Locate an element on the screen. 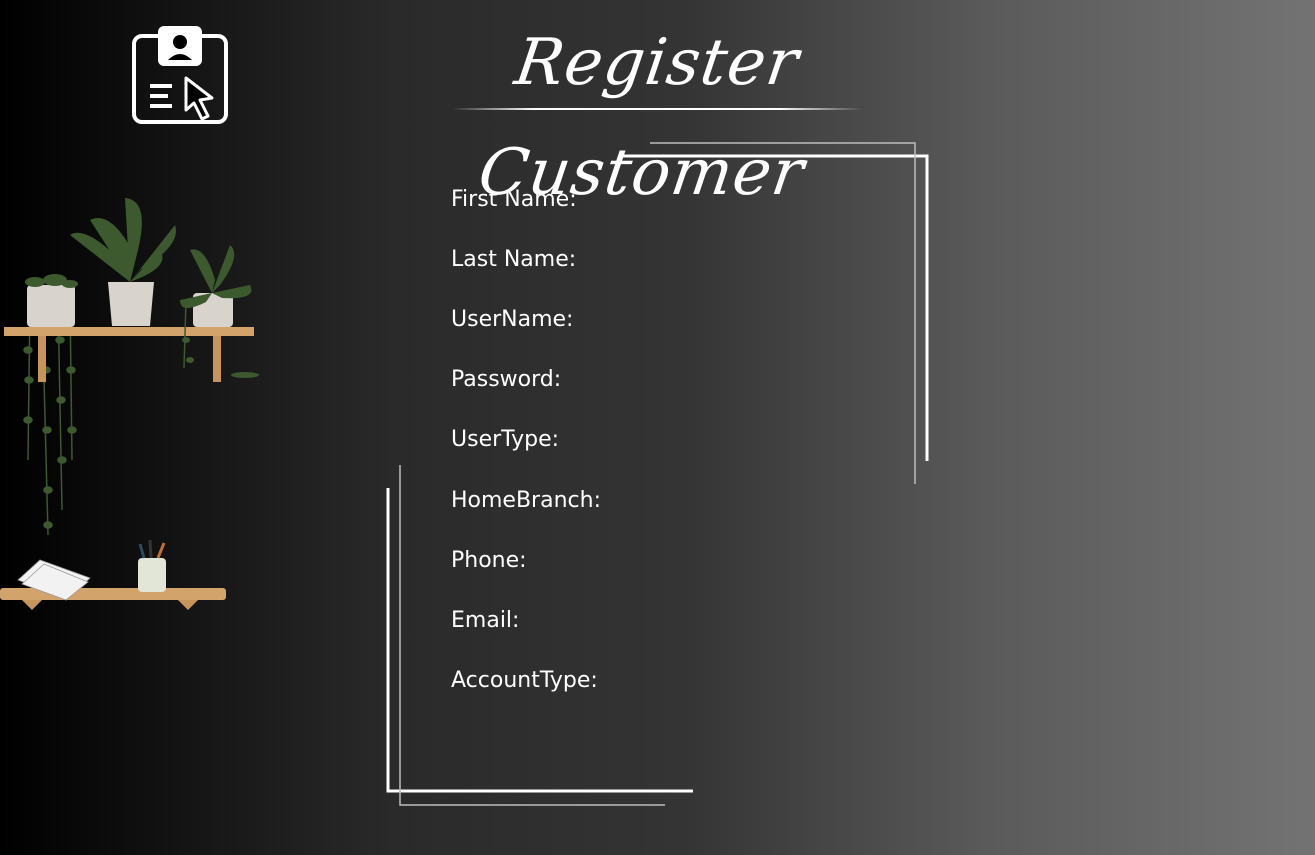 The image size is (1315, 855). accounttype-input is located at coordinates (777, 682).